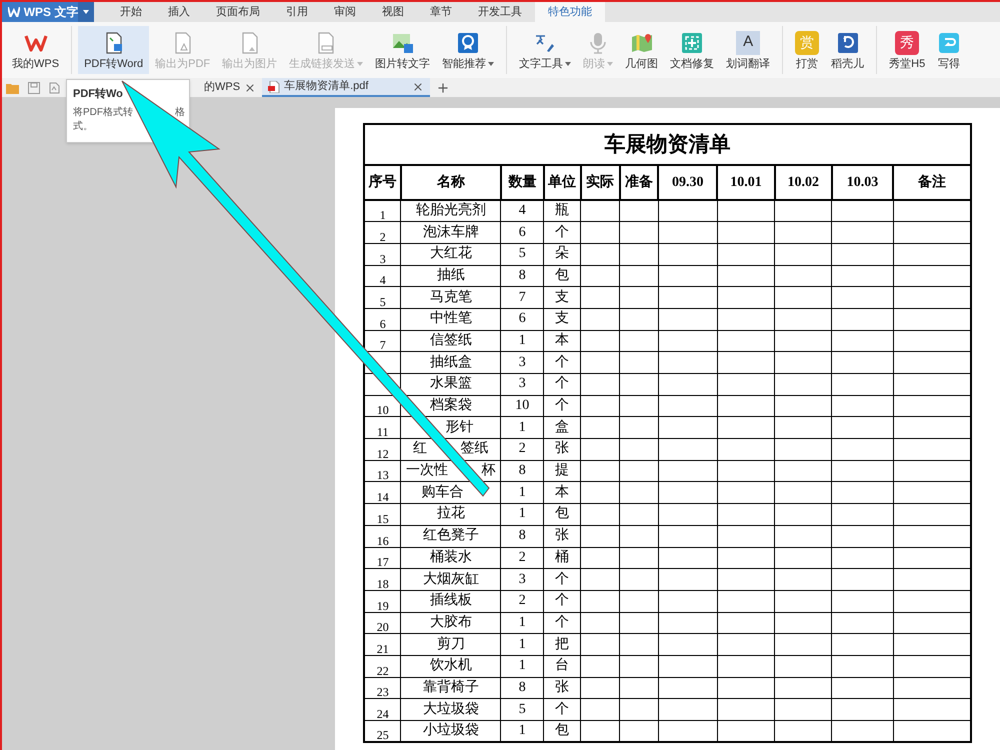  Describe the element at coordinates (562, 471) in the screenshot. I see `table-cell: 提` at that location.